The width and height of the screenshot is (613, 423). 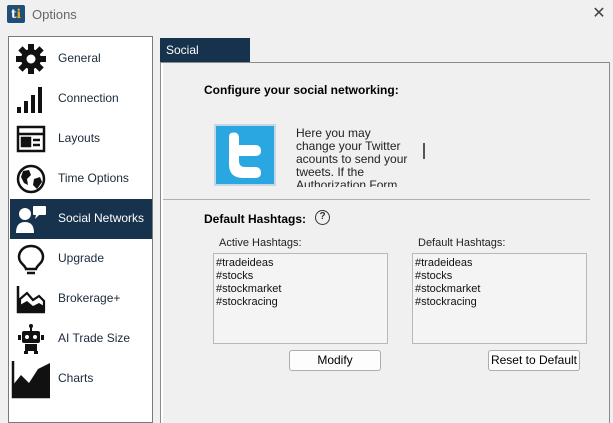 I want to click on area-chart-icon, so click(x=31, y=299).